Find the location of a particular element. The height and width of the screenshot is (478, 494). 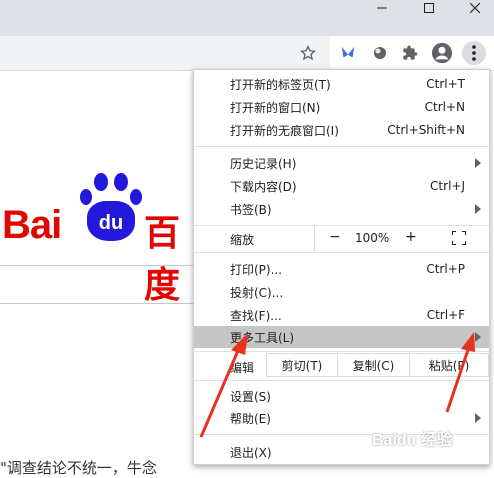

menu-item-new-incognito-window: 打开新的无痕窗口(I) Ctrl+Shift+N is located at coordinates (341, 130).